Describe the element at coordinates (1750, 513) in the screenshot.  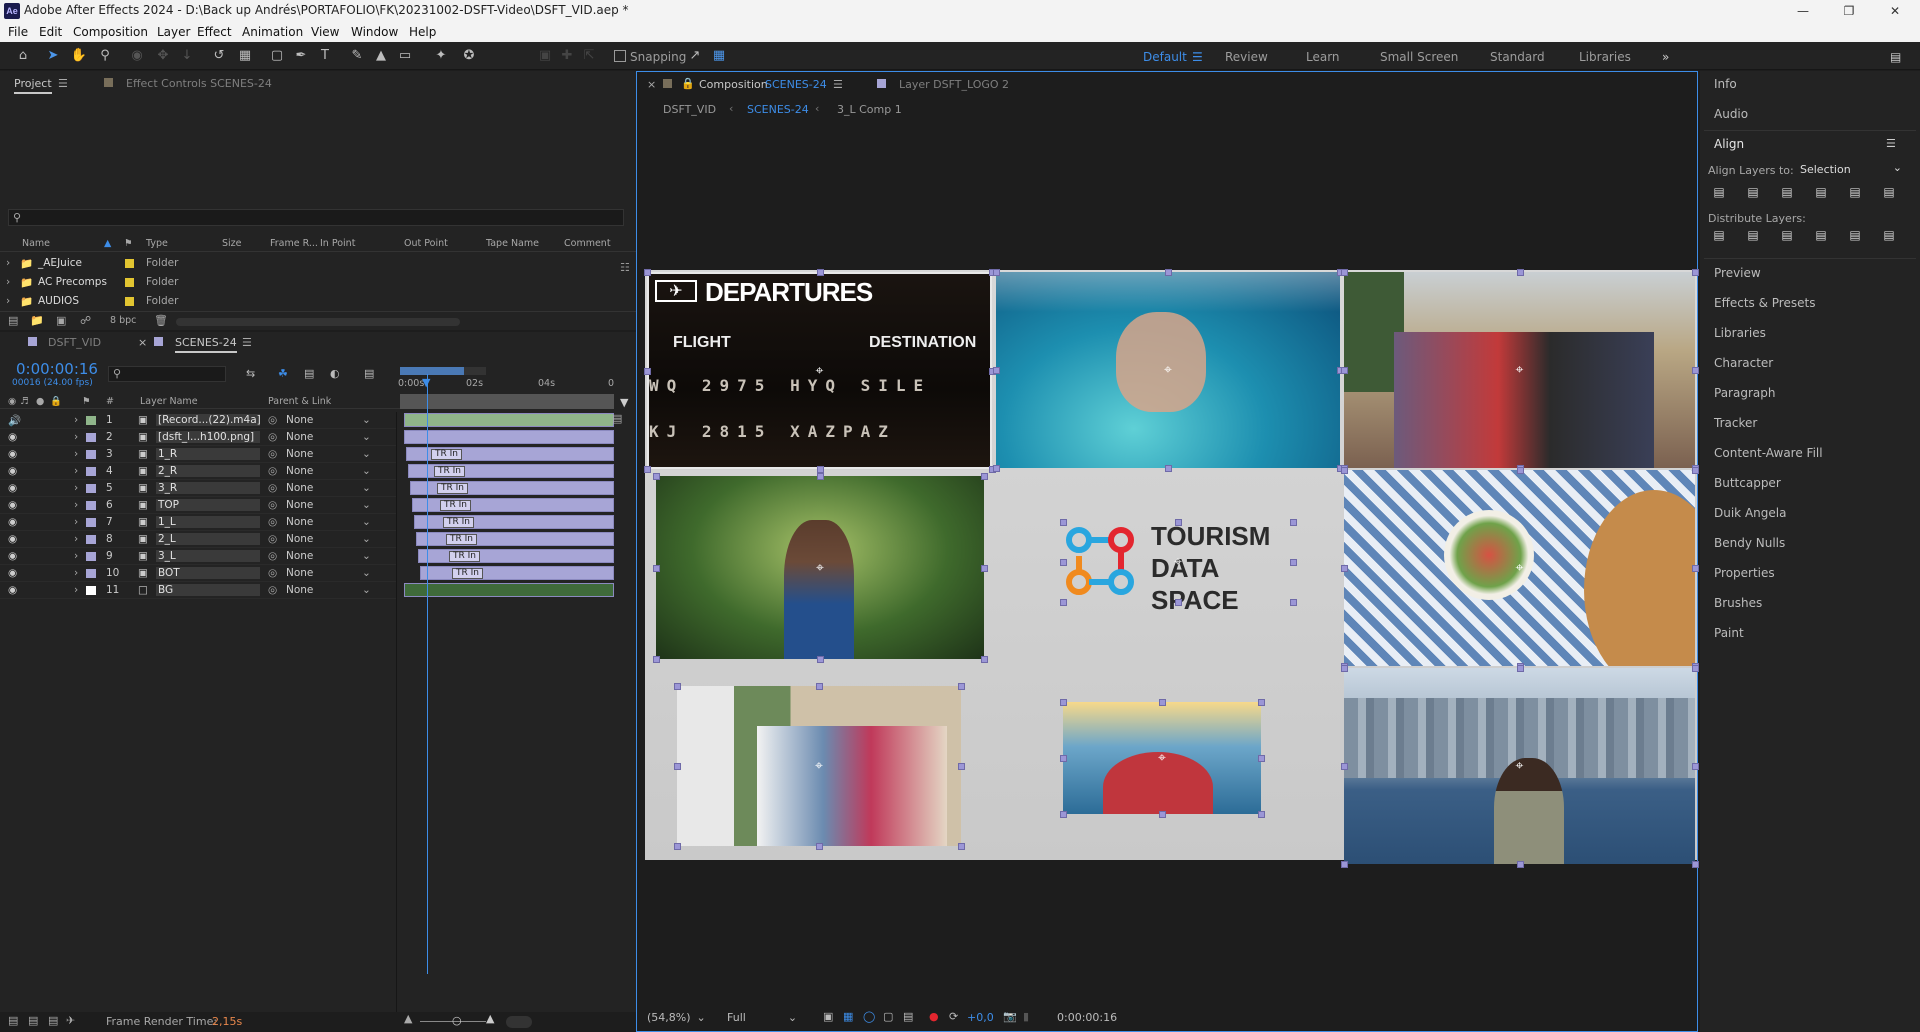
I see `panel-item: Duik Angela` at that location.